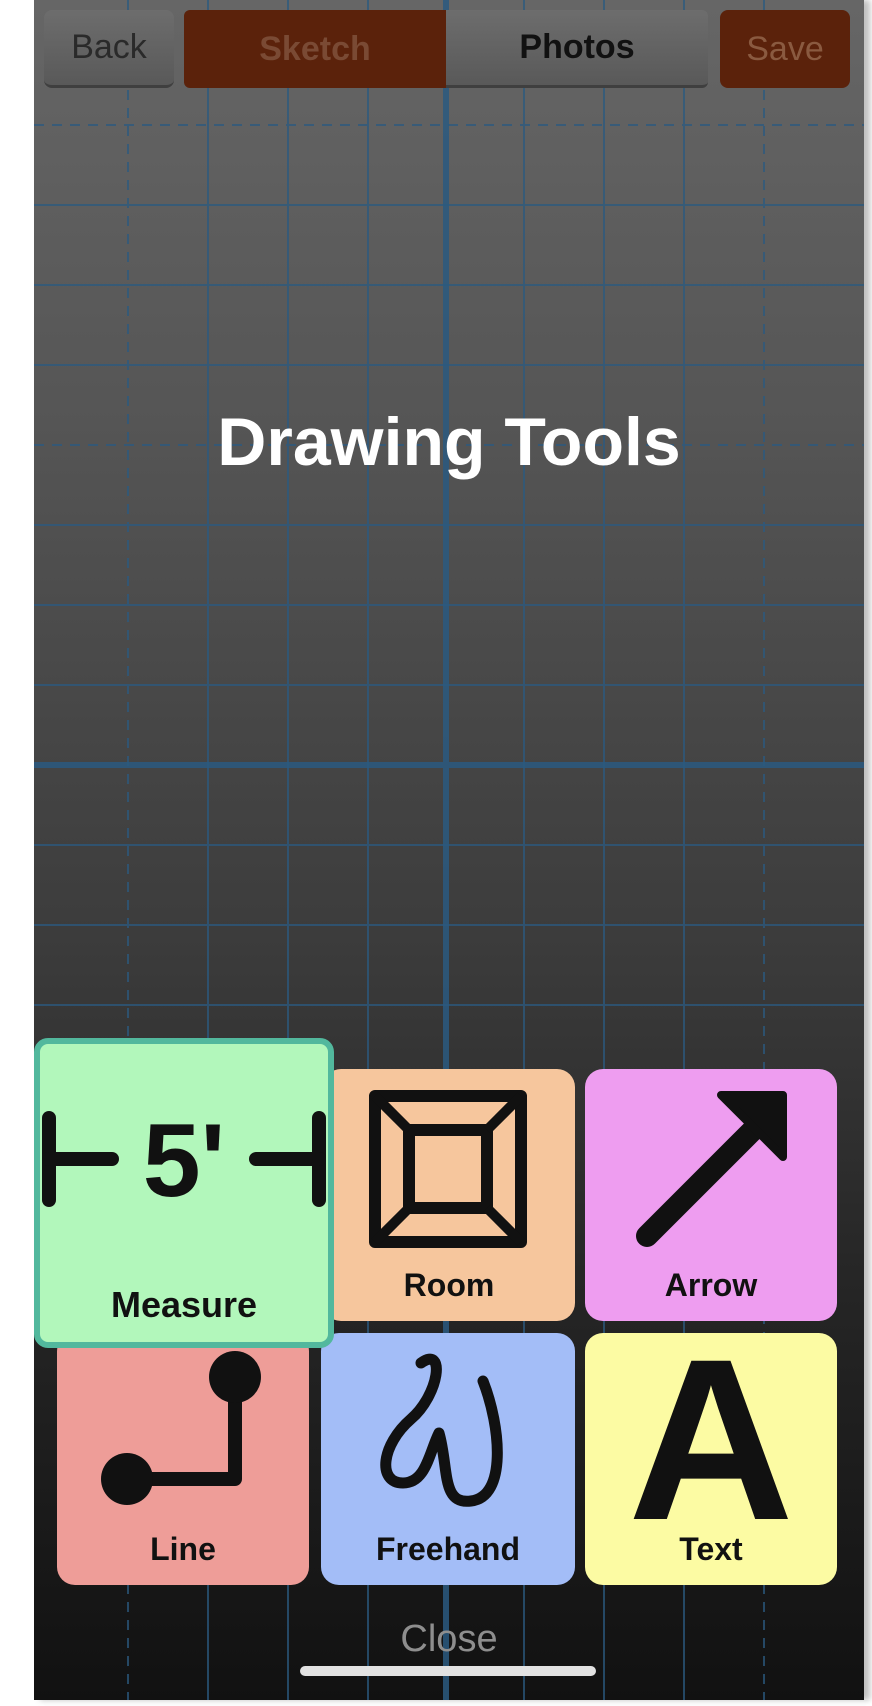 This screenshot has height=1706, width=872. I want to click on tool-arrow-label: Arrow, so click(711, 1285).